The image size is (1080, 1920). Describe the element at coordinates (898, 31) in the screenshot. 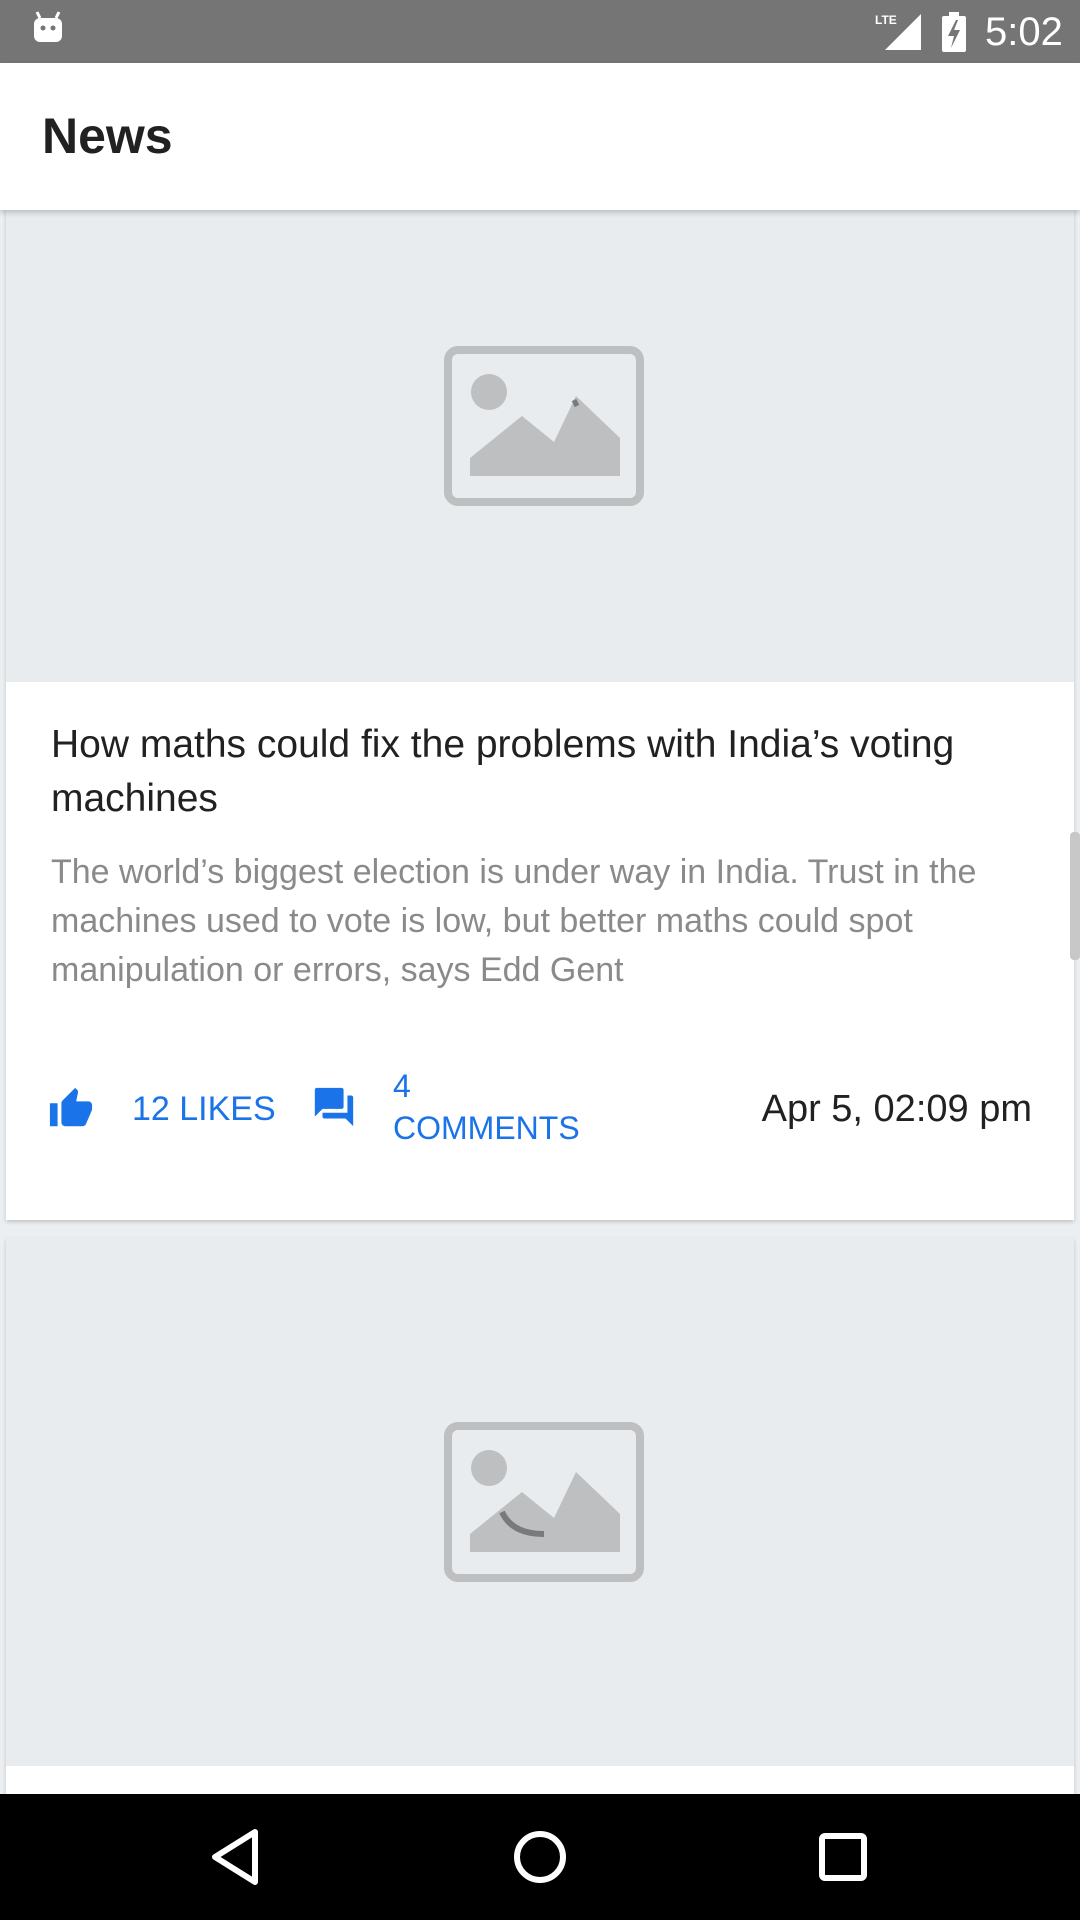

I see `lte-signal-icon: LTE` at that location.